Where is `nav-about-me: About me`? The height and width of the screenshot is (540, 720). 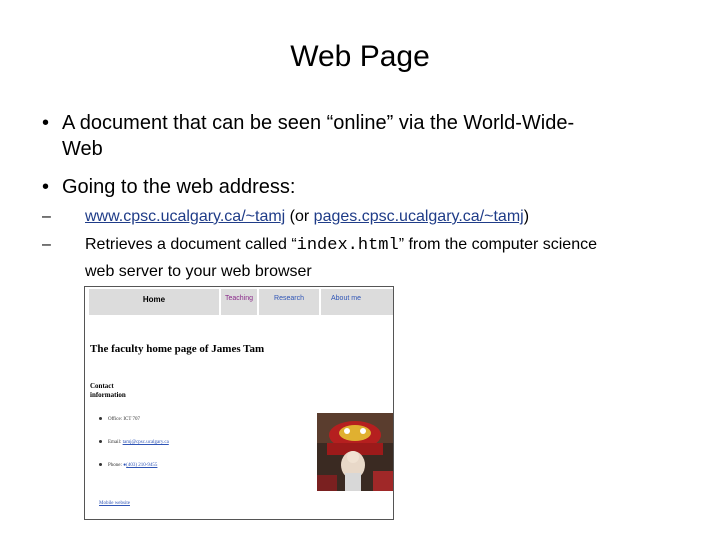 nav-about-me: About me is located at coordinates (357, 302).